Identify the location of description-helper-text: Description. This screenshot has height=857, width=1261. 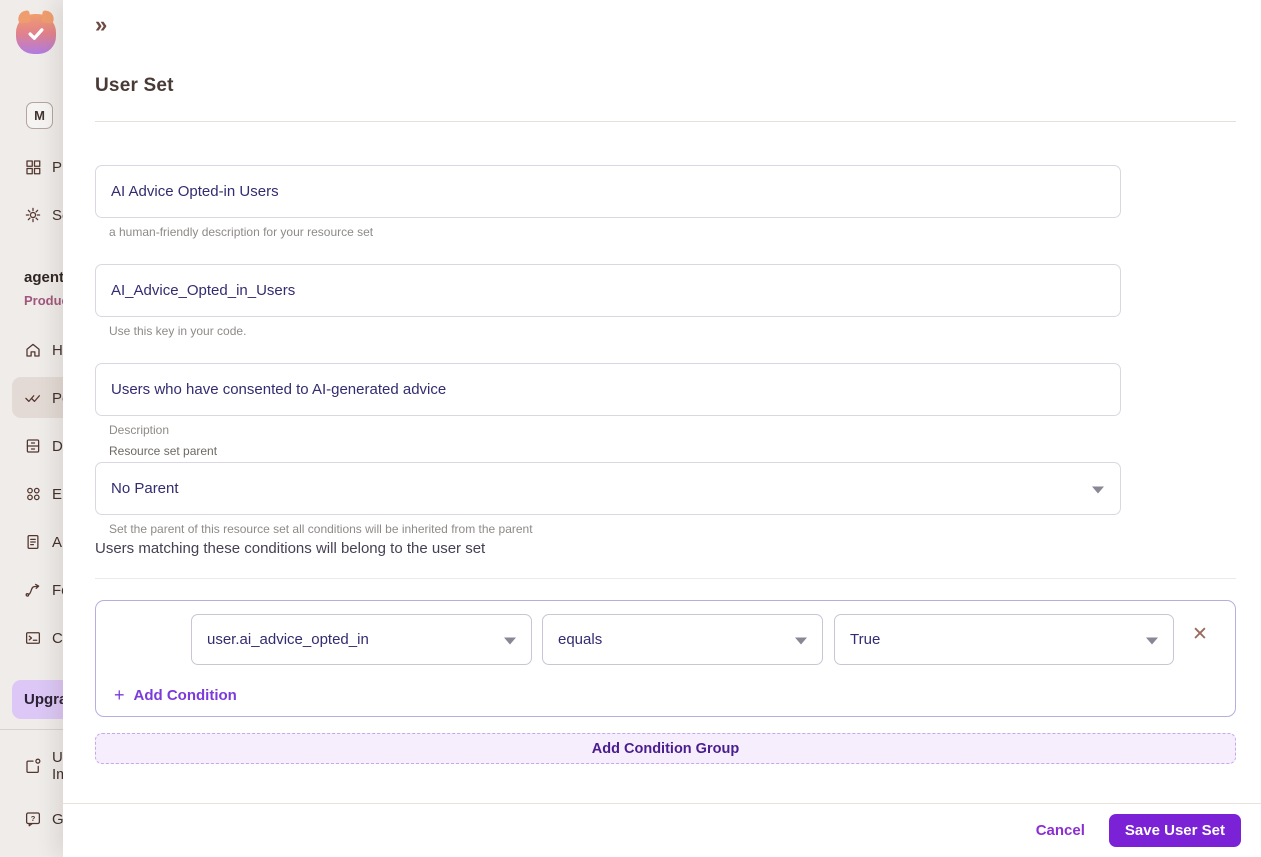
(139, 430).